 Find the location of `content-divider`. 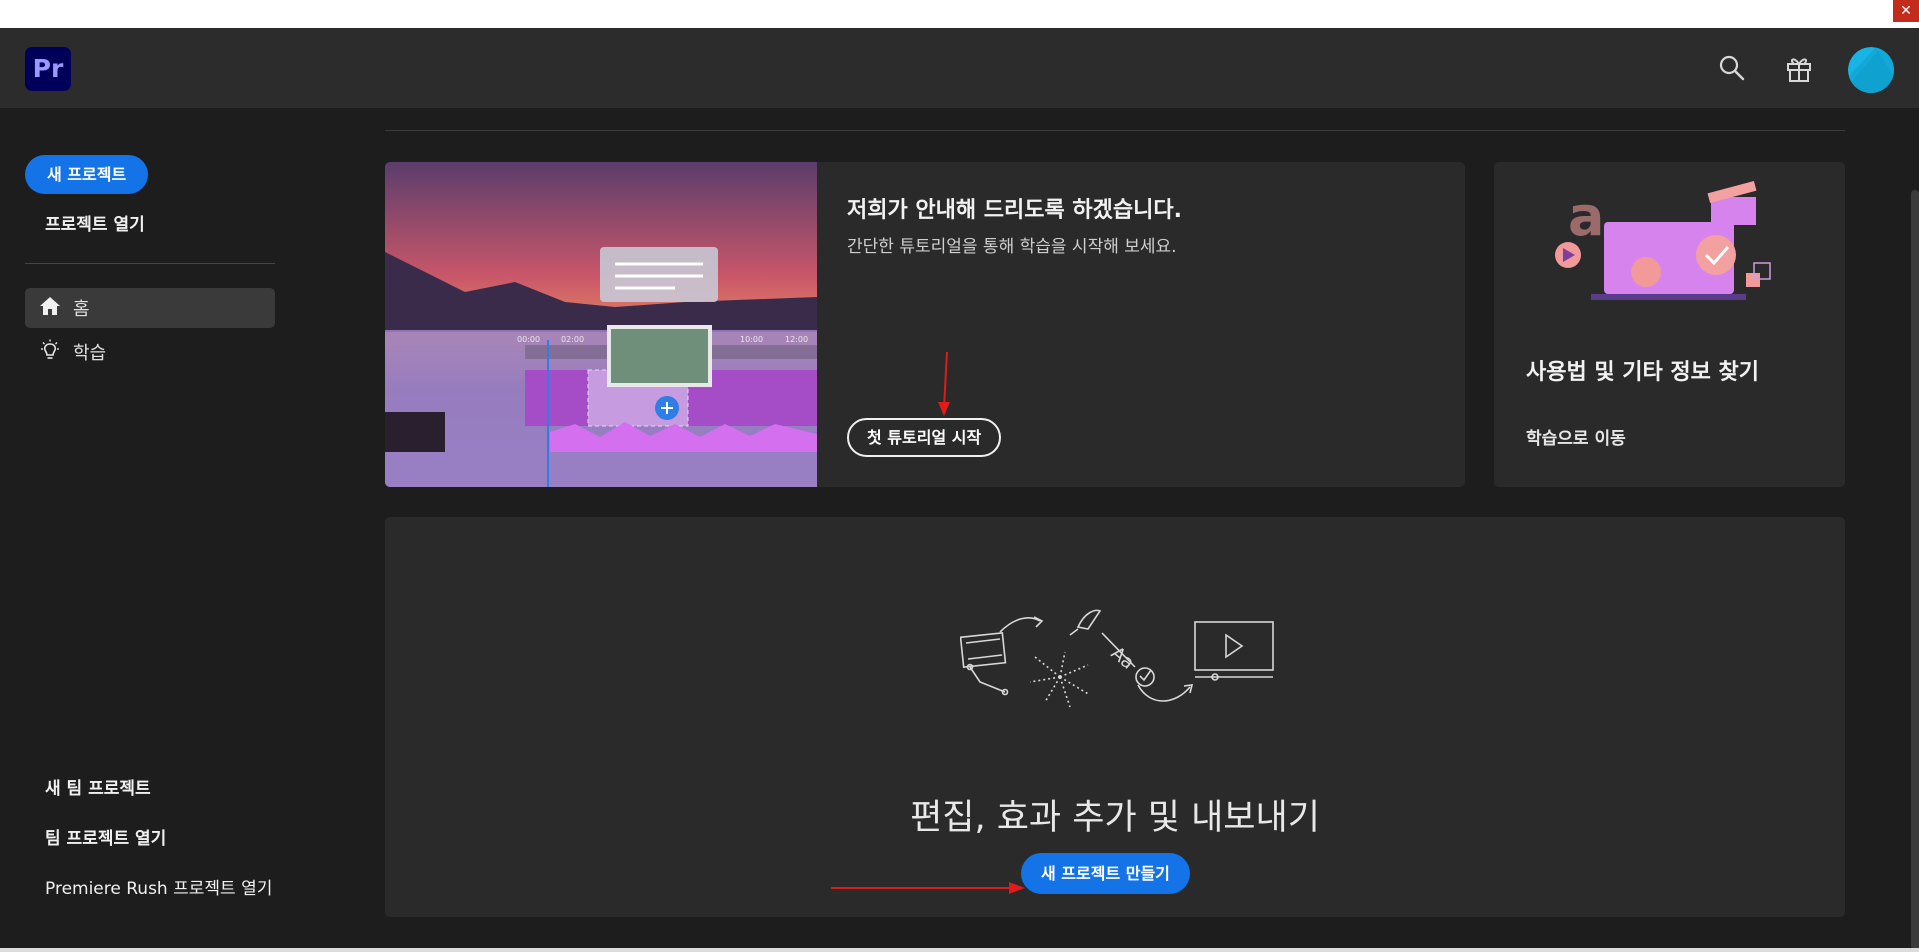

content-divider is located at coordinates (1115, 130).